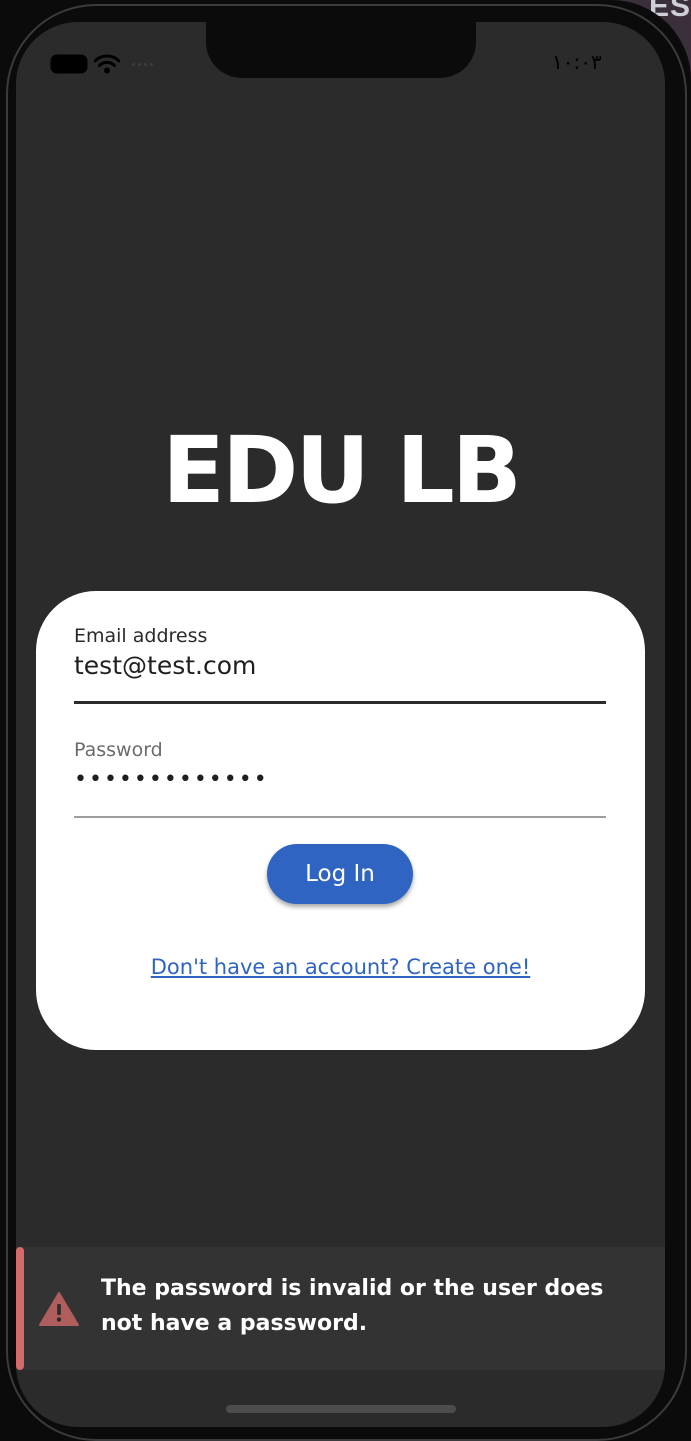 The height and width of the screenshot is (1441, 691). Describe the element at coordinates (69, 64) in the screenshot. I see `battery-icon` at that location.